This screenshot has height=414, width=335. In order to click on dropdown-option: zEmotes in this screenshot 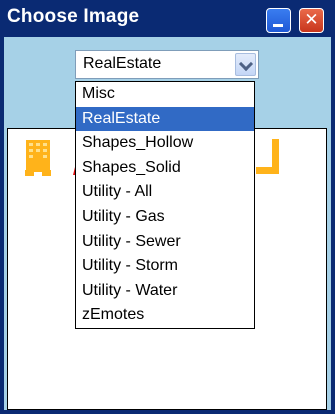, I will do `click(165, 315)`.